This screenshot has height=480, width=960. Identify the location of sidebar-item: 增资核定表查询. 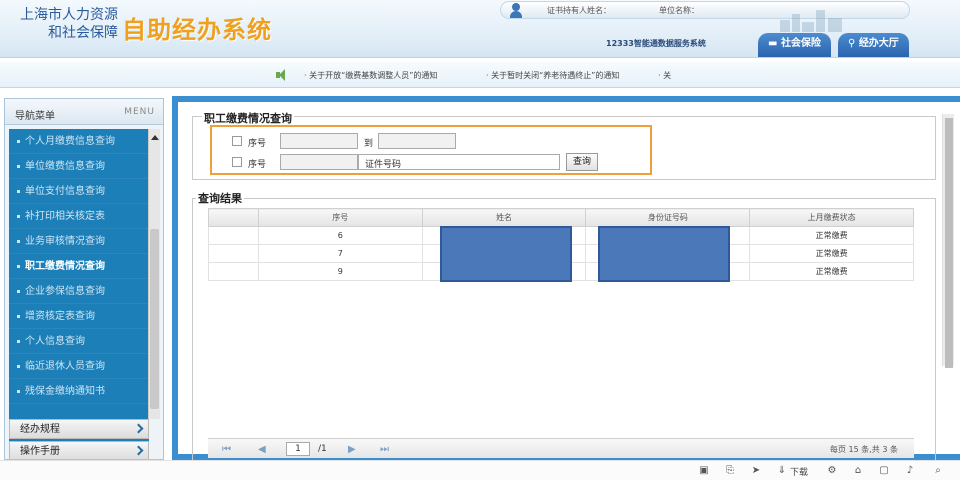
(79, 316).